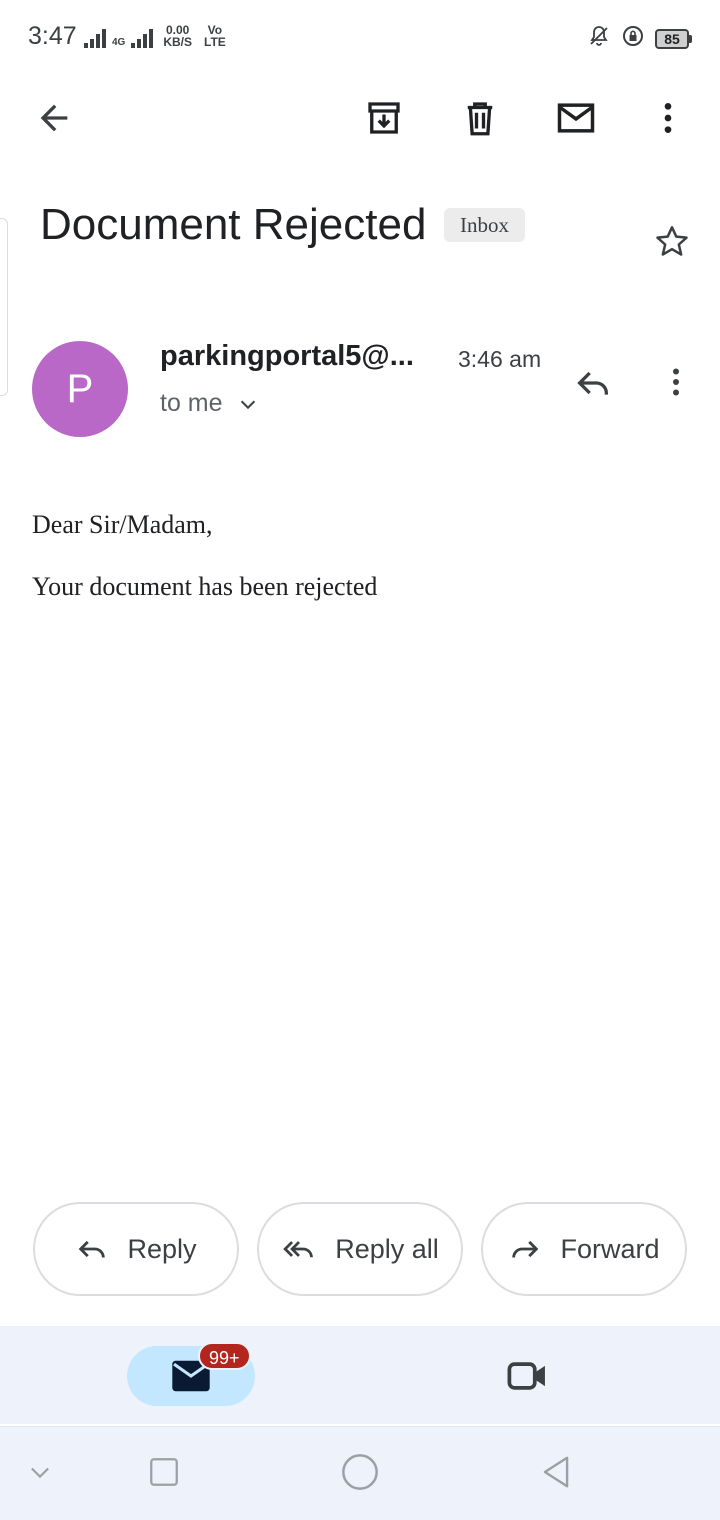  Describe the element at coordinates (205, 586) in the screenshot. I see `body-message: Your document has been rejected` at that location.